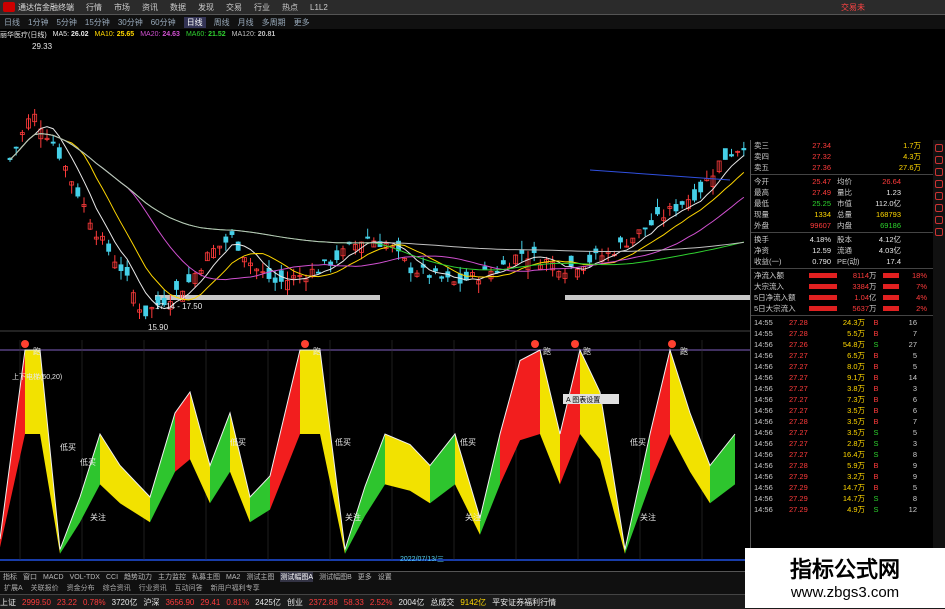 The height and width of the screenshot is (609, 945). I want to click on tab-cci: CCI, so click(112, 577).